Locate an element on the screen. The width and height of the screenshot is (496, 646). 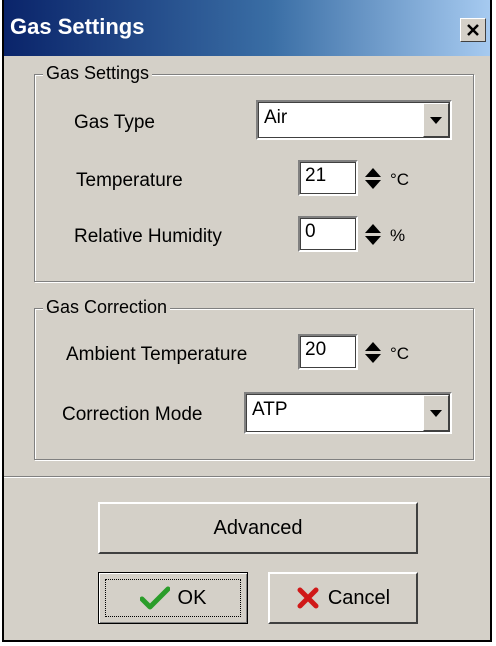
close-icon is located at coordinates (473, 30).